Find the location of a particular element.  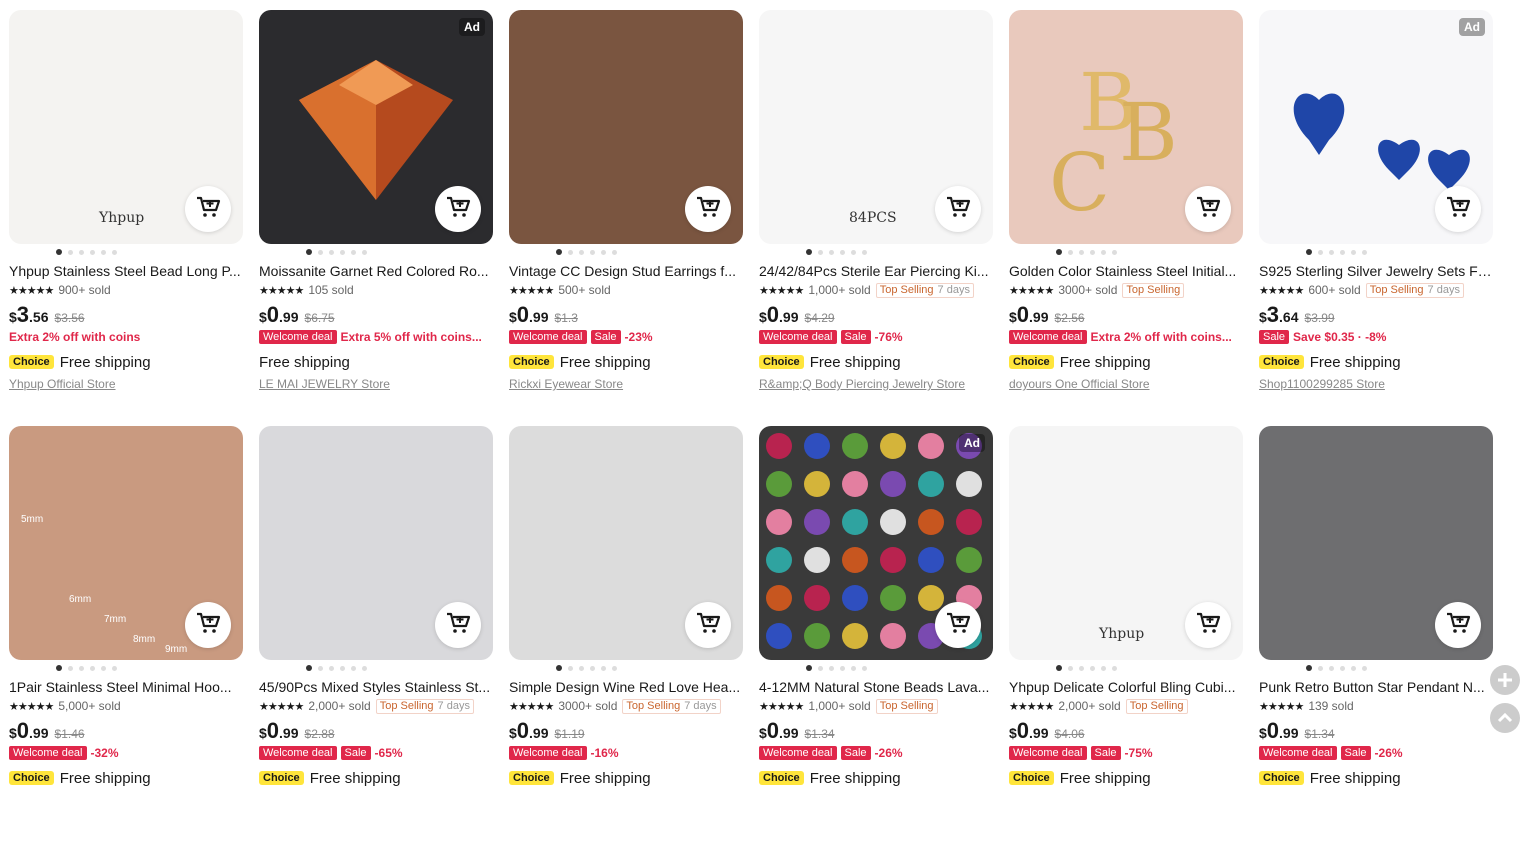

store-link: doyours One Official Store is located at coordinates (1126, 384).